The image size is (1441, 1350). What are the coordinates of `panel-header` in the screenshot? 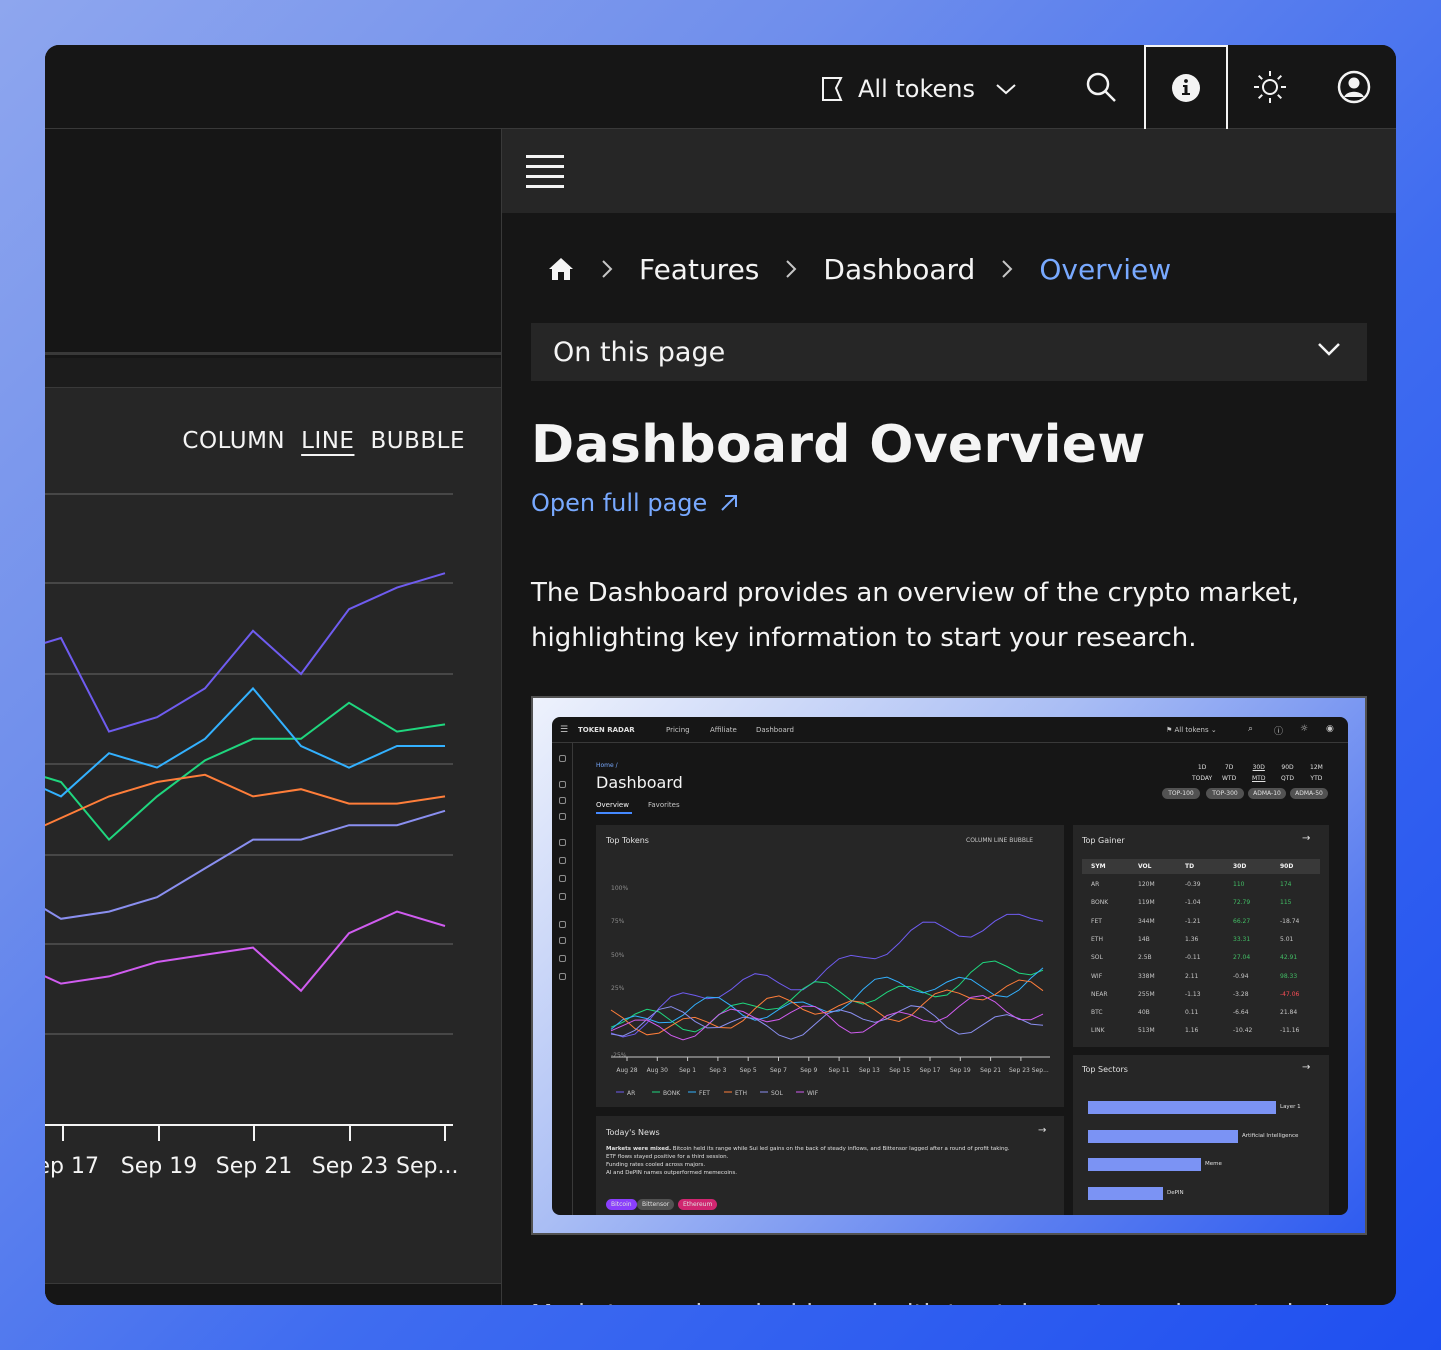 It's located at (949, 171).